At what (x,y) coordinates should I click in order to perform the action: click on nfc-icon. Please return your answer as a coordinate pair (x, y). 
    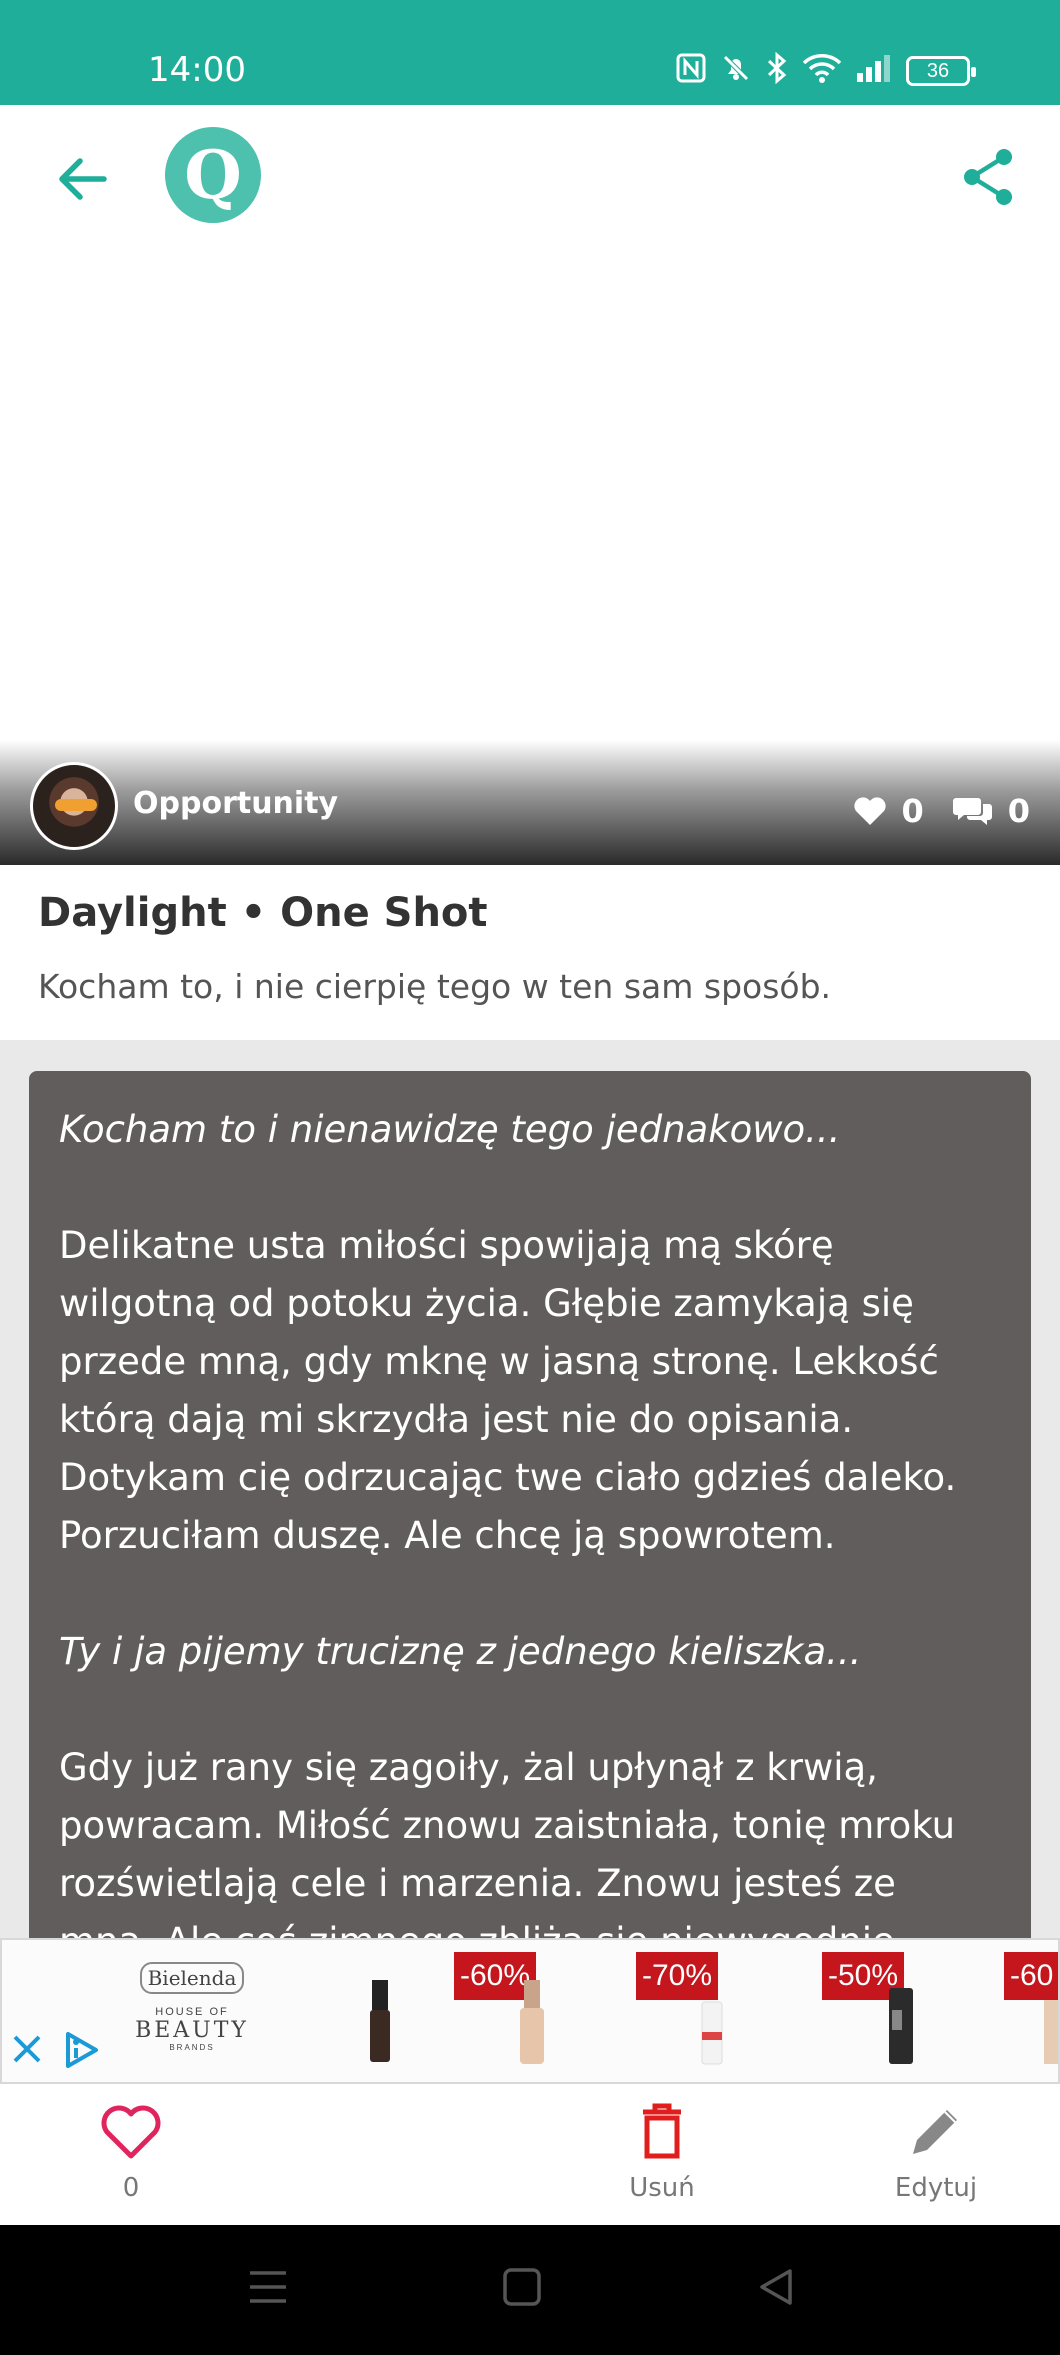
    Looking at the image, I should click on (691, 70).